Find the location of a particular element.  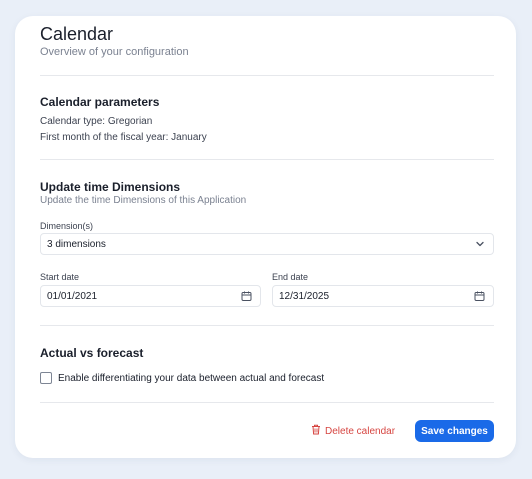

forecast-checkbox is located at coordinates (46, 378).